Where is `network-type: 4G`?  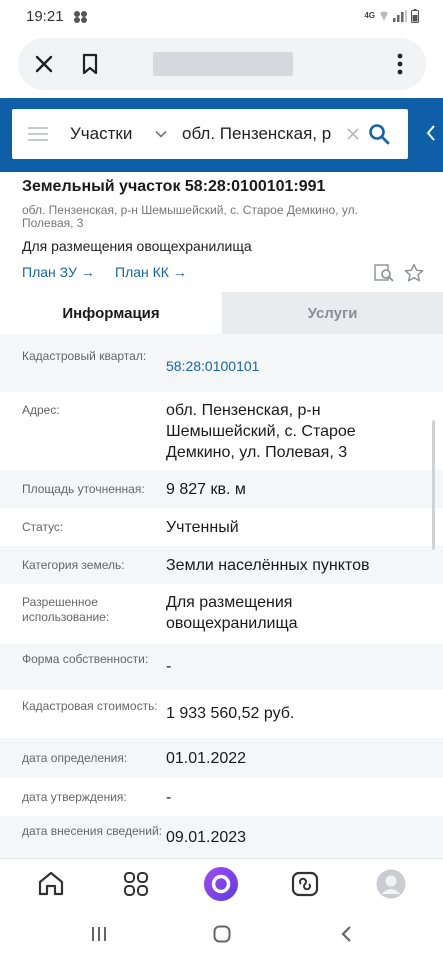 network-type: 4G is located at coordinates (369, 15).